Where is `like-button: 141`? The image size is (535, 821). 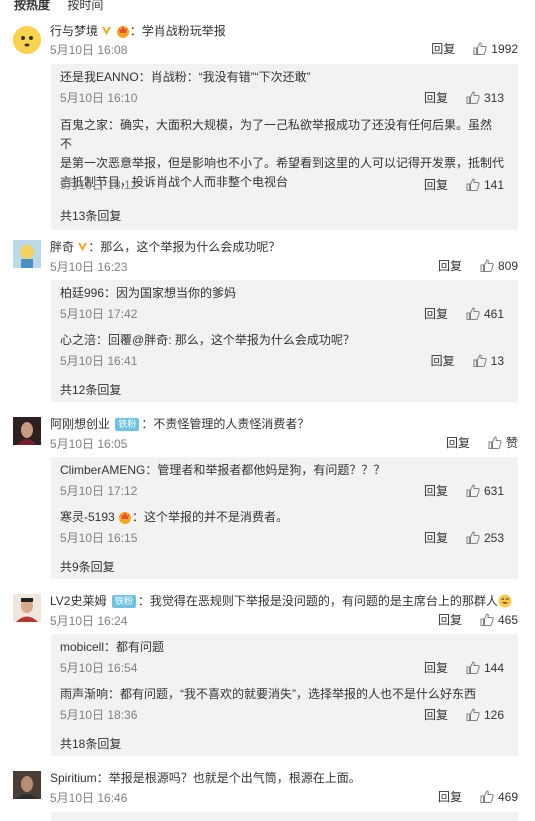
like-button: 141 is located at coordinates (485, 185).